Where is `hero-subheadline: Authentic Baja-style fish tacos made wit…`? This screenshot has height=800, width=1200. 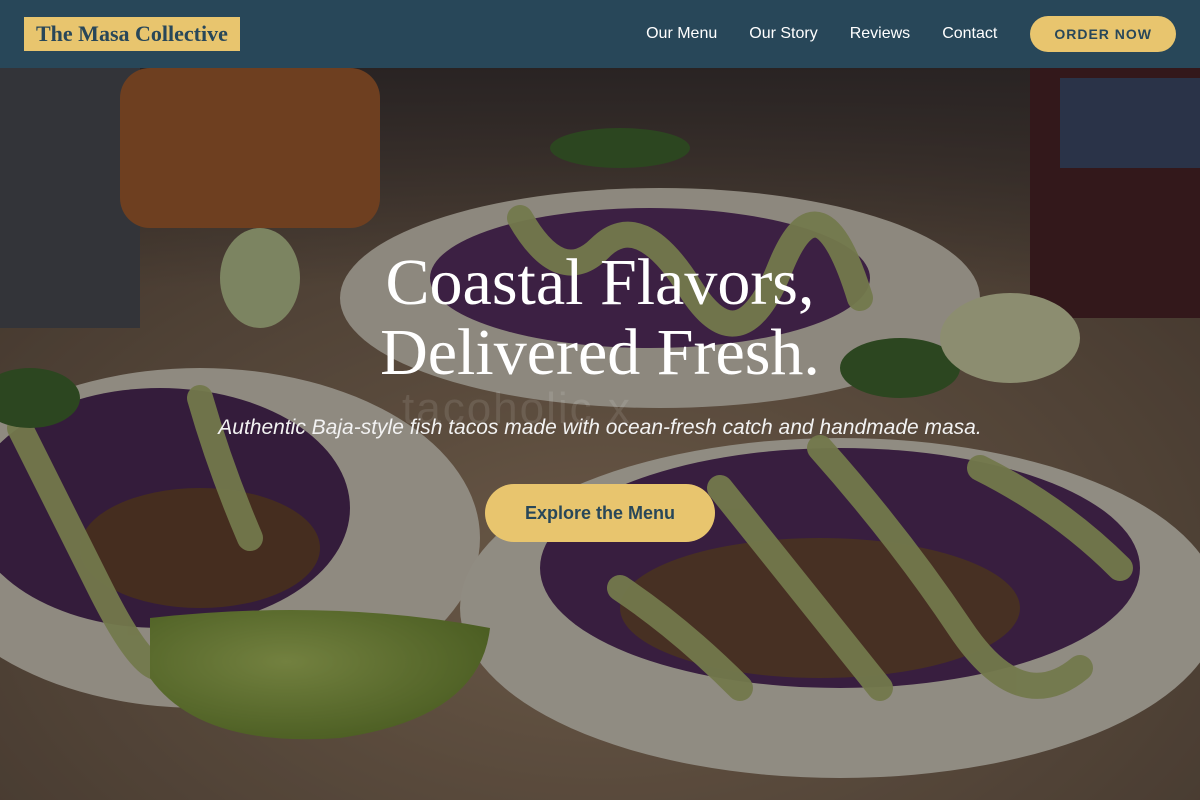 hero-subheadline: Authentic Baja-style fish tacos made wit… is located at coordinates (600, 427).